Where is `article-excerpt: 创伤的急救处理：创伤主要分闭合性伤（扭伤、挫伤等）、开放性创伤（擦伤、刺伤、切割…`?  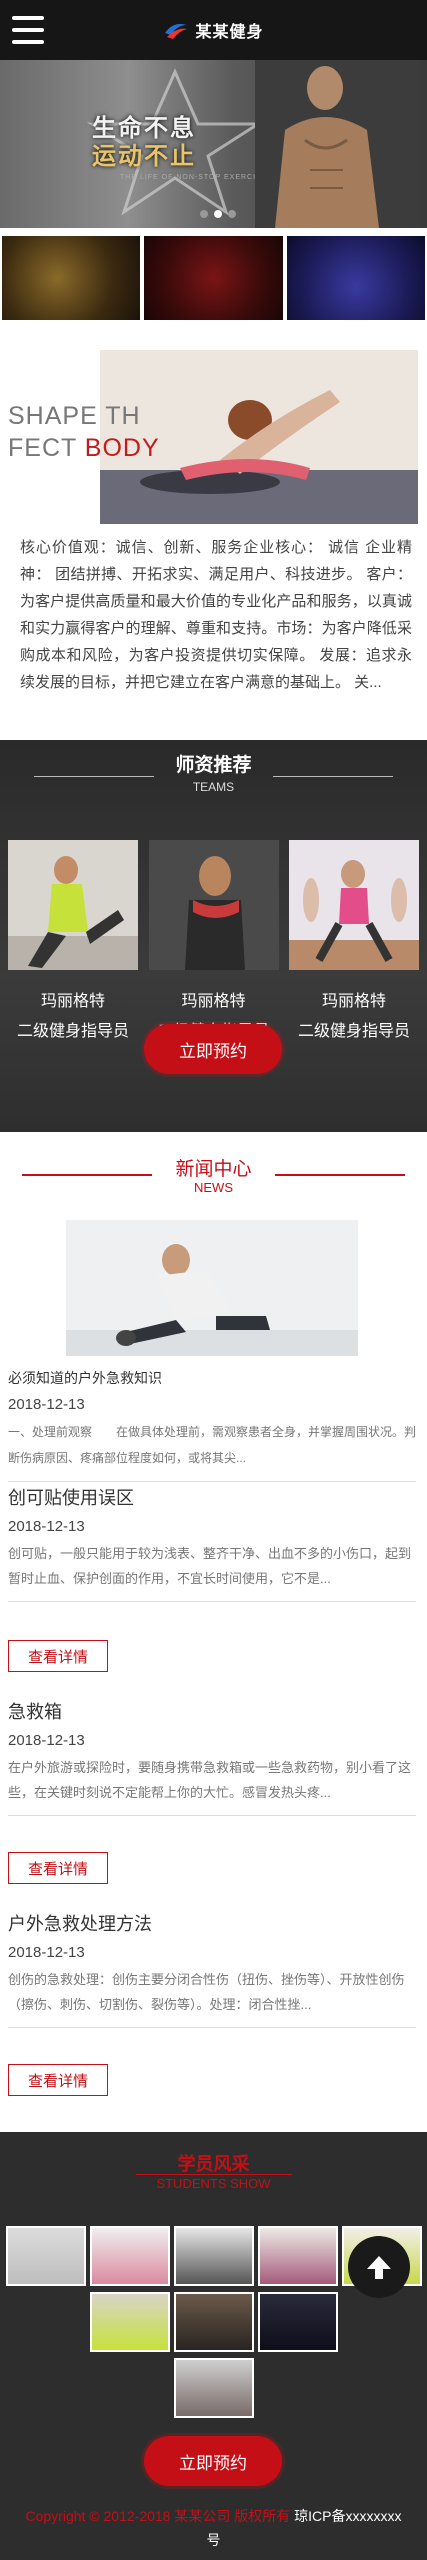
article-excerpt: 创伤的急救处理：创伤主要分闭合性伤（扭伤、挫伤等）、开放性创伤（擦伤、刺伤、切割… is located at coordinates (206, 1992).